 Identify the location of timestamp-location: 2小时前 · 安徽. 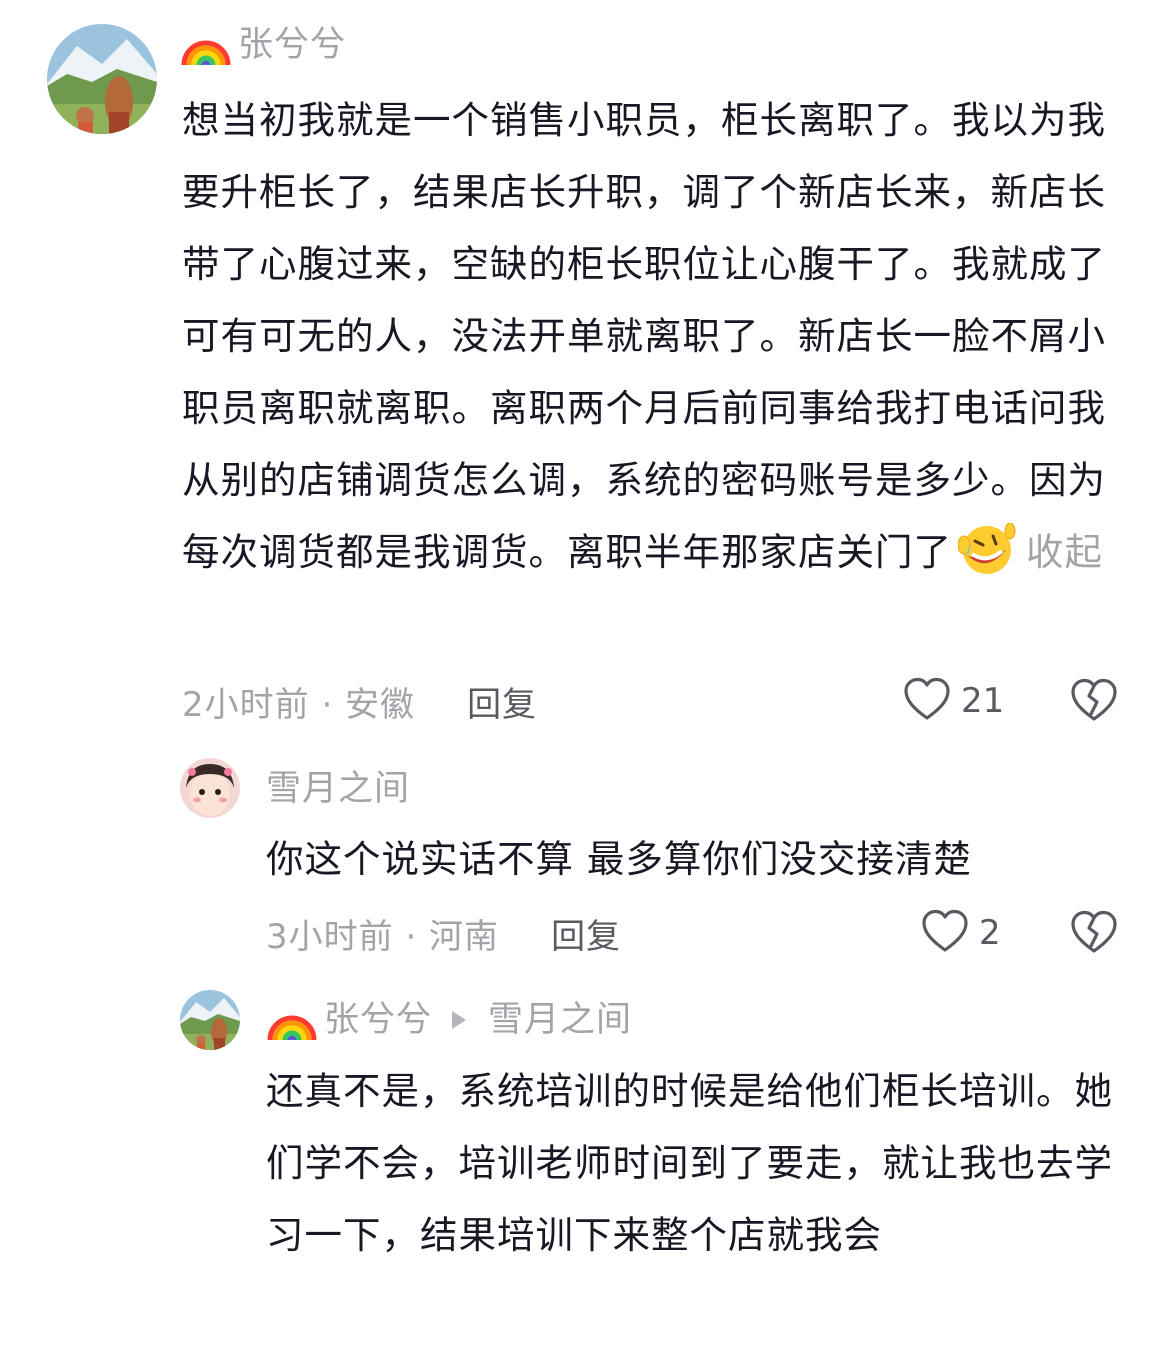
(299, 704).